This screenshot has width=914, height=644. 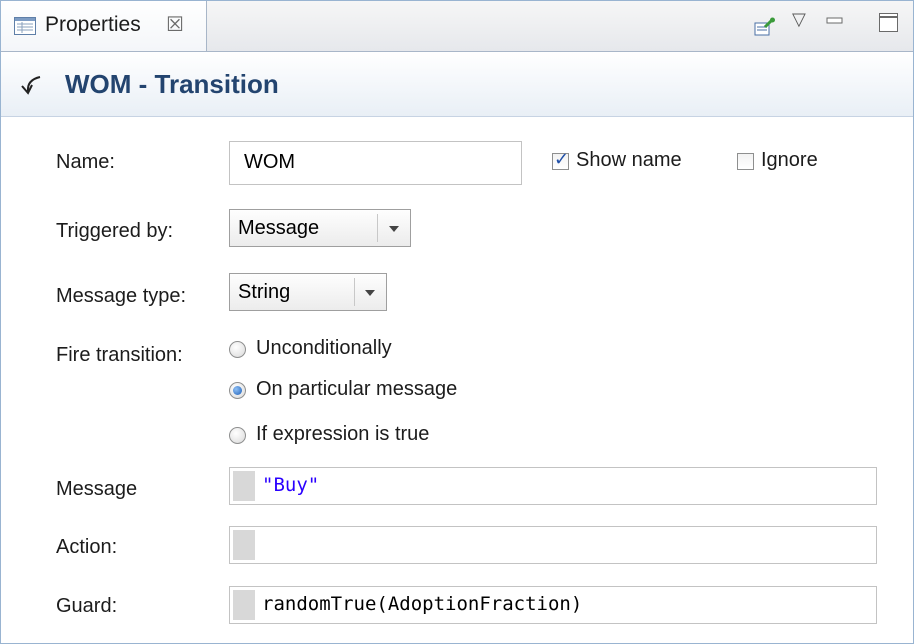 I want to click on maximize-icon, so click(x=889, y=25).